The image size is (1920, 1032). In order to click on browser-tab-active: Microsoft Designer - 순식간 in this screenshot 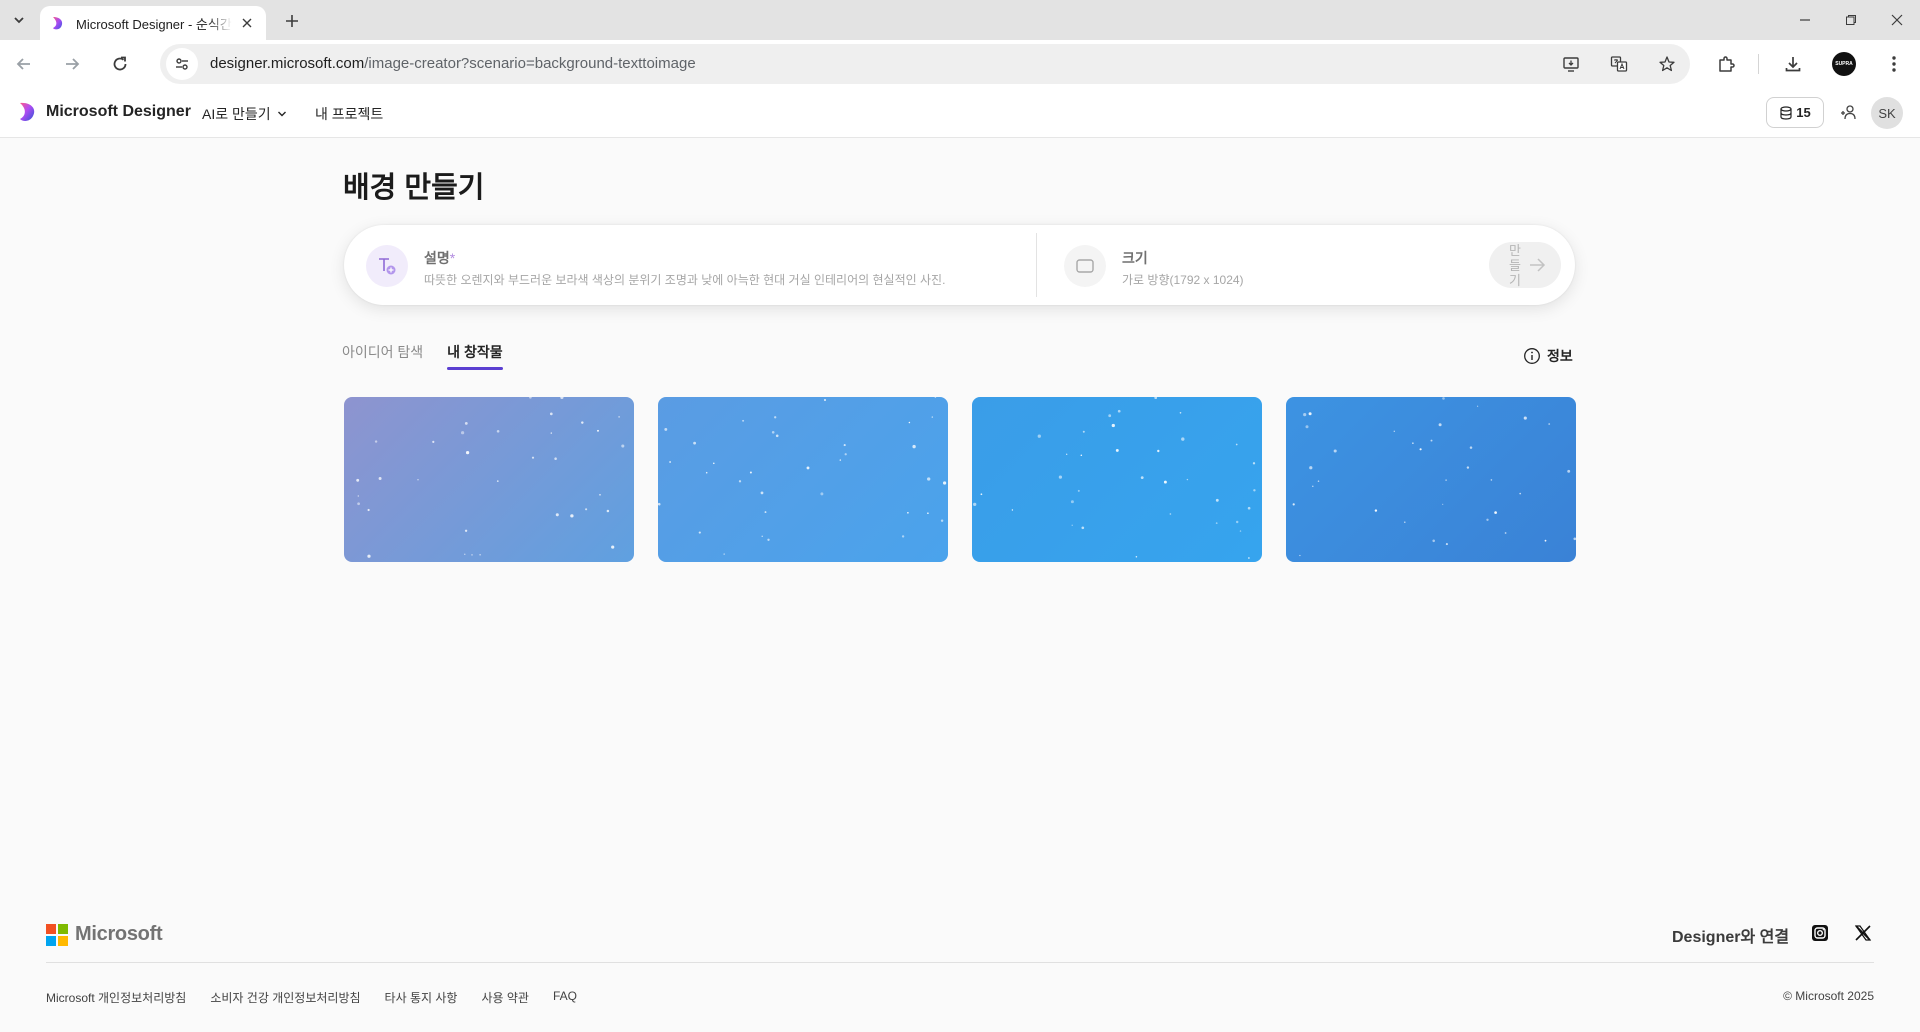, I will do `click(153, 23)`.